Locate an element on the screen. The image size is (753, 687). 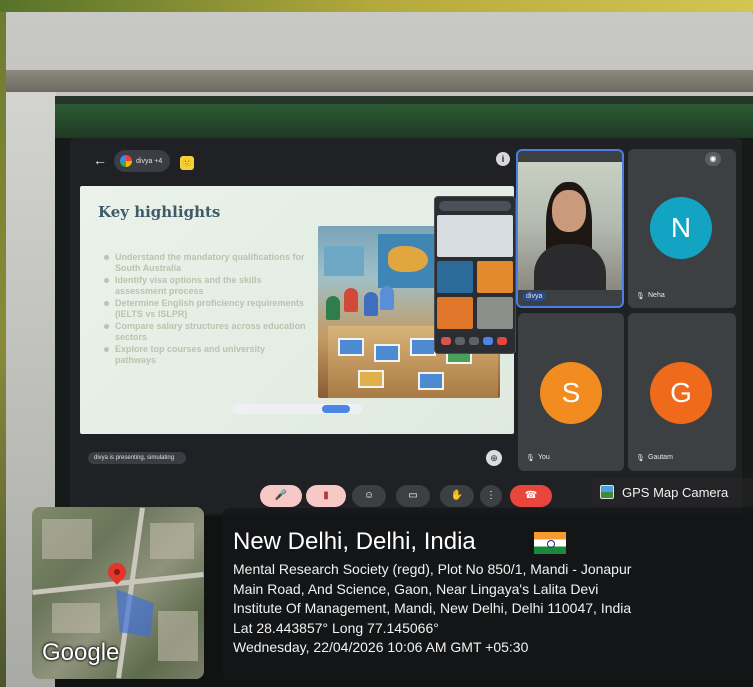
raise-hand-button: ✋ is located at coordinates (457, 496).